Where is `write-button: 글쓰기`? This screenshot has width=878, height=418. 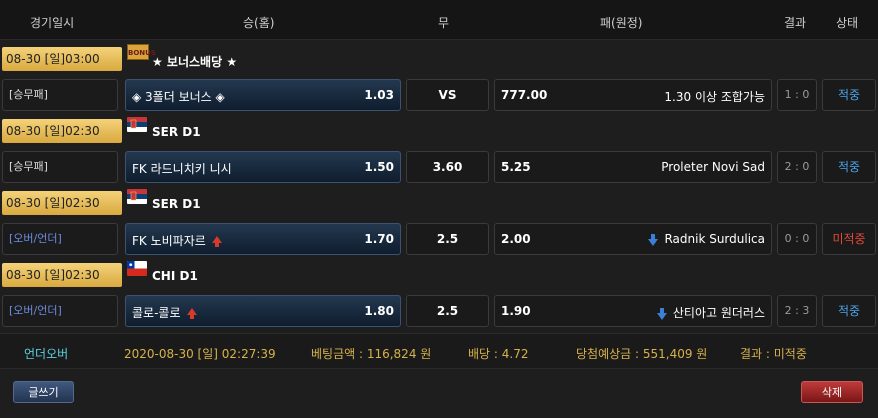
write-button: 글쓰기 is located at coordinates (43, 392).